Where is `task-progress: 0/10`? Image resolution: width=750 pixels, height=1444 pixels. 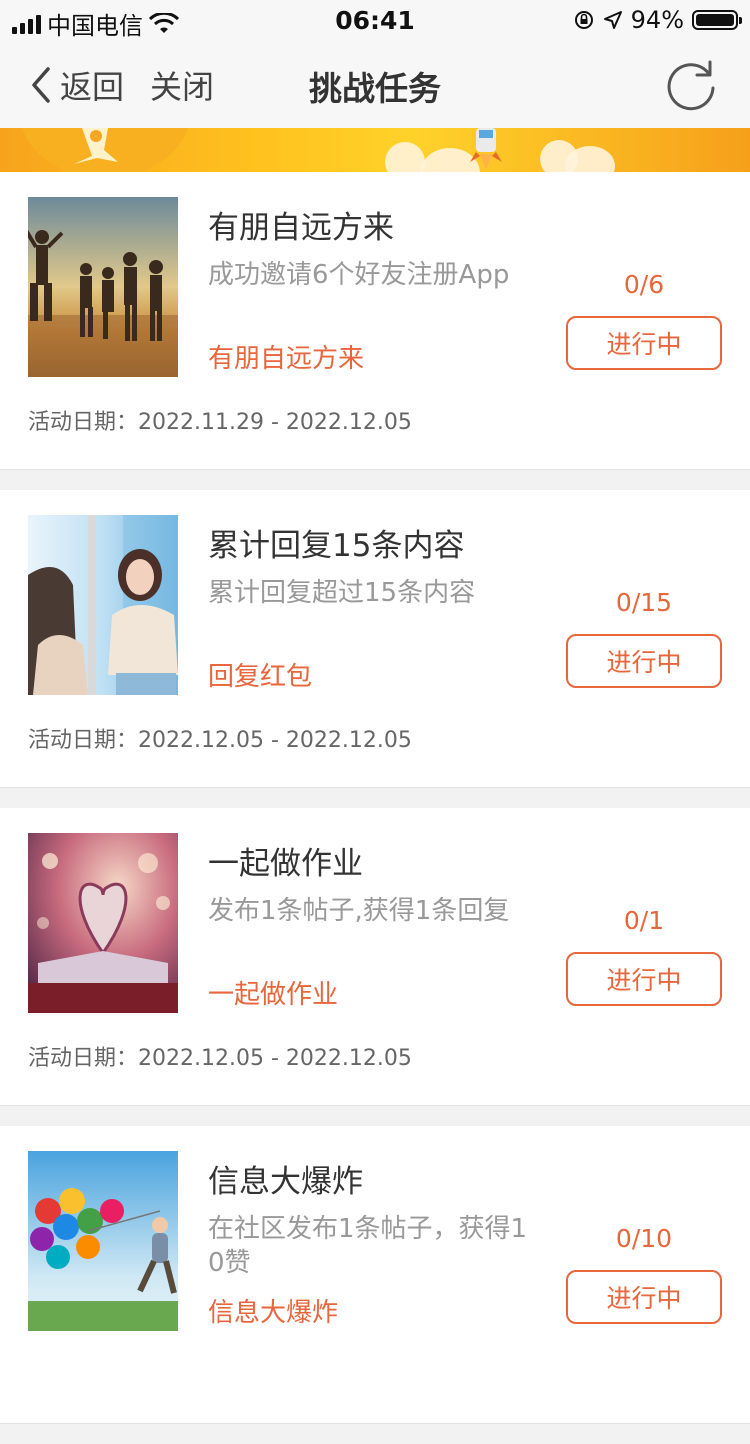
task-progress: 0/10 is located at coordinates (644, 1238).